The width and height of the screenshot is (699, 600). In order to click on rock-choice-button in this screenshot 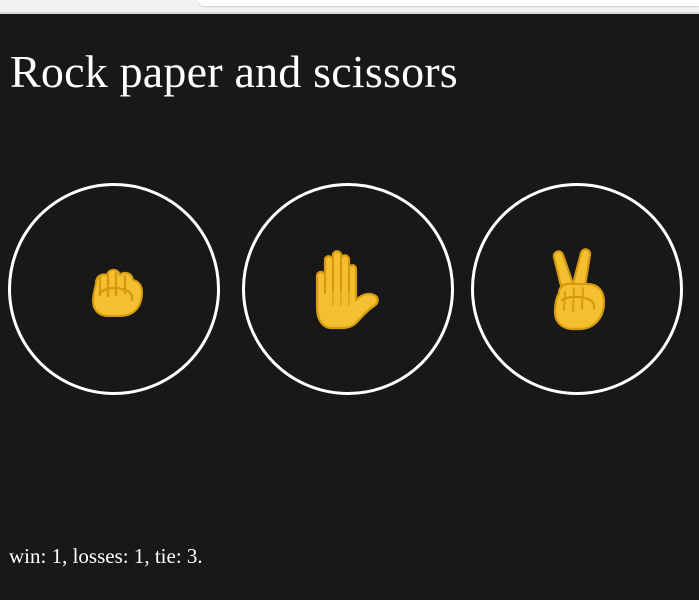, I will do `click(114, 289)`.